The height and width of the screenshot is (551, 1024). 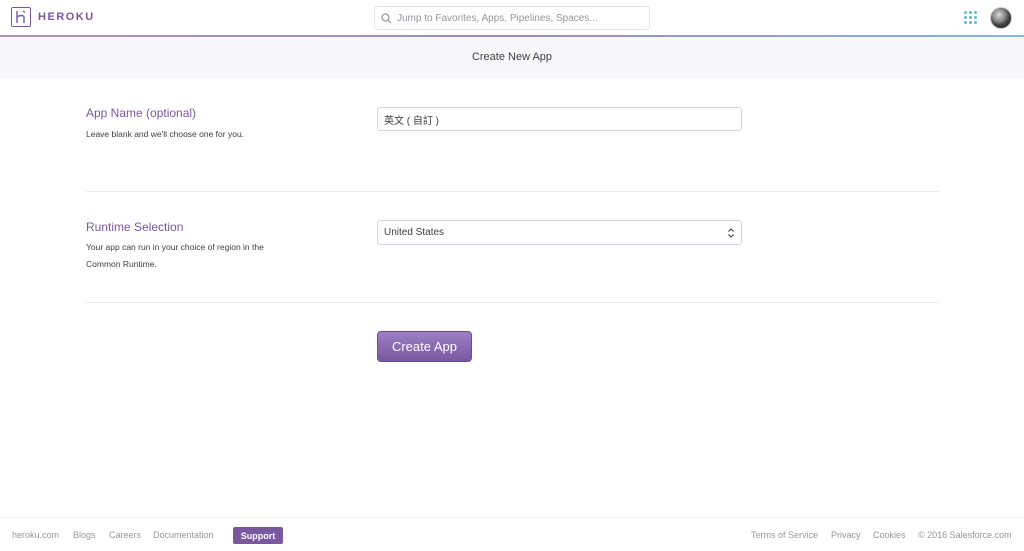 I want to click on search-bar, so click(x=512, y=18).